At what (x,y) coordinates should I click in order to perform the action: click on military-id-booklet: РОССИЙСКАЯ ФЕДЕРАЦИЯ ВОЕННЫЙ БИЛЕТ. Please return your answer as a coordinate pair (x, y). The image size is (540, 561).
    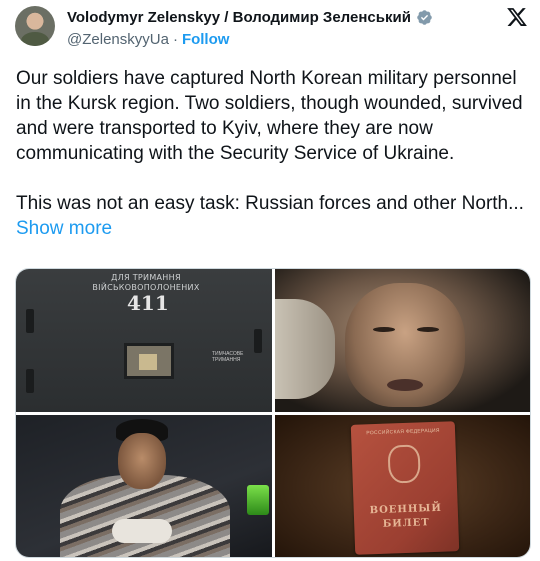
    Looking at the image, I should click on (405, 488).